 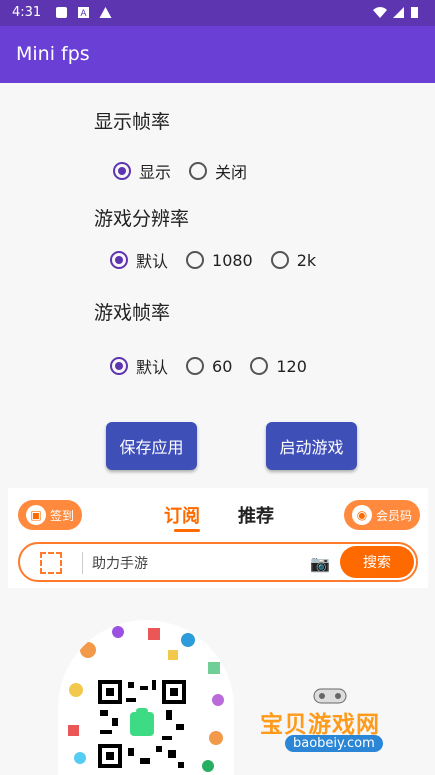 I want to click on save-apply-button: 保存应用, so click(x=151, y=446).